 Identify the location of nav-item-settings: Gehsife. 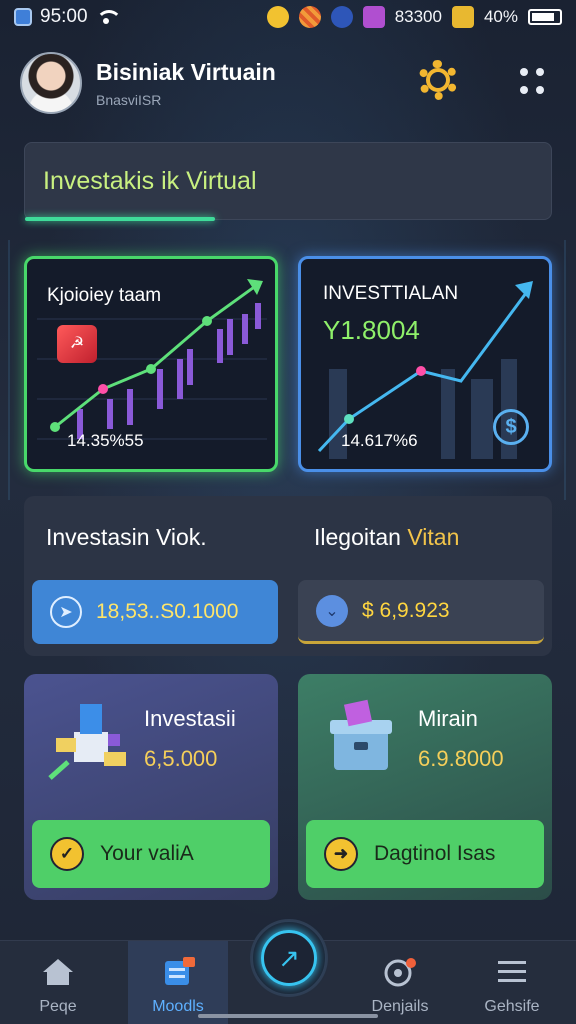
(512, 982).